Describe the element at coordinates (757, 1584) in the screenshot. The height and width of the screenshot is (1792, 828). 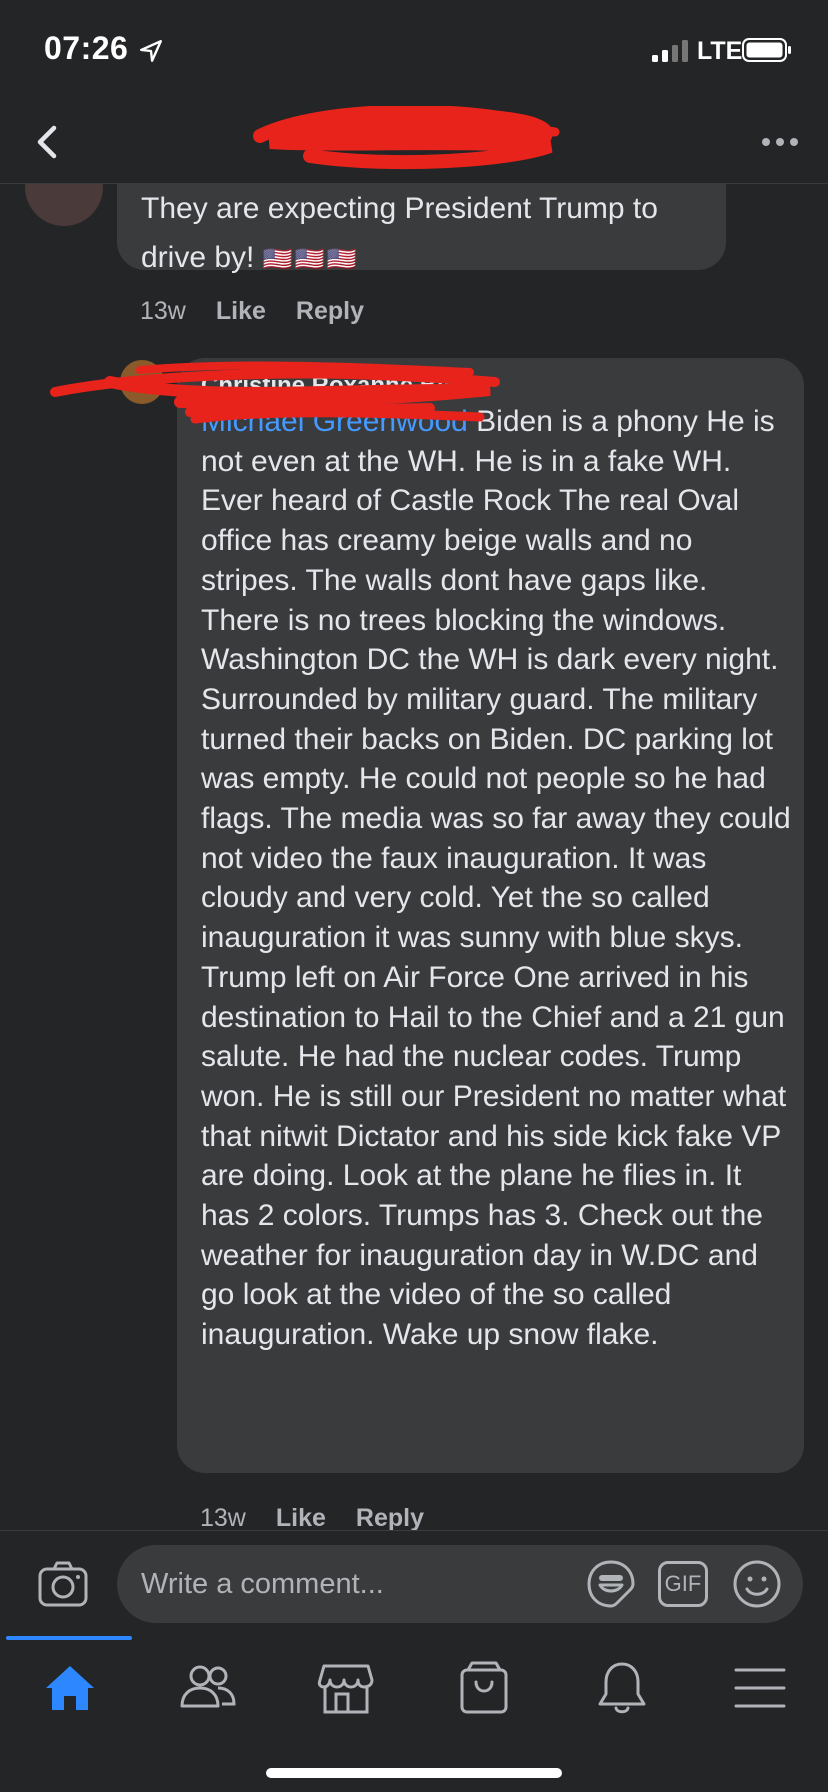
I see `emoji-icon` at that location.